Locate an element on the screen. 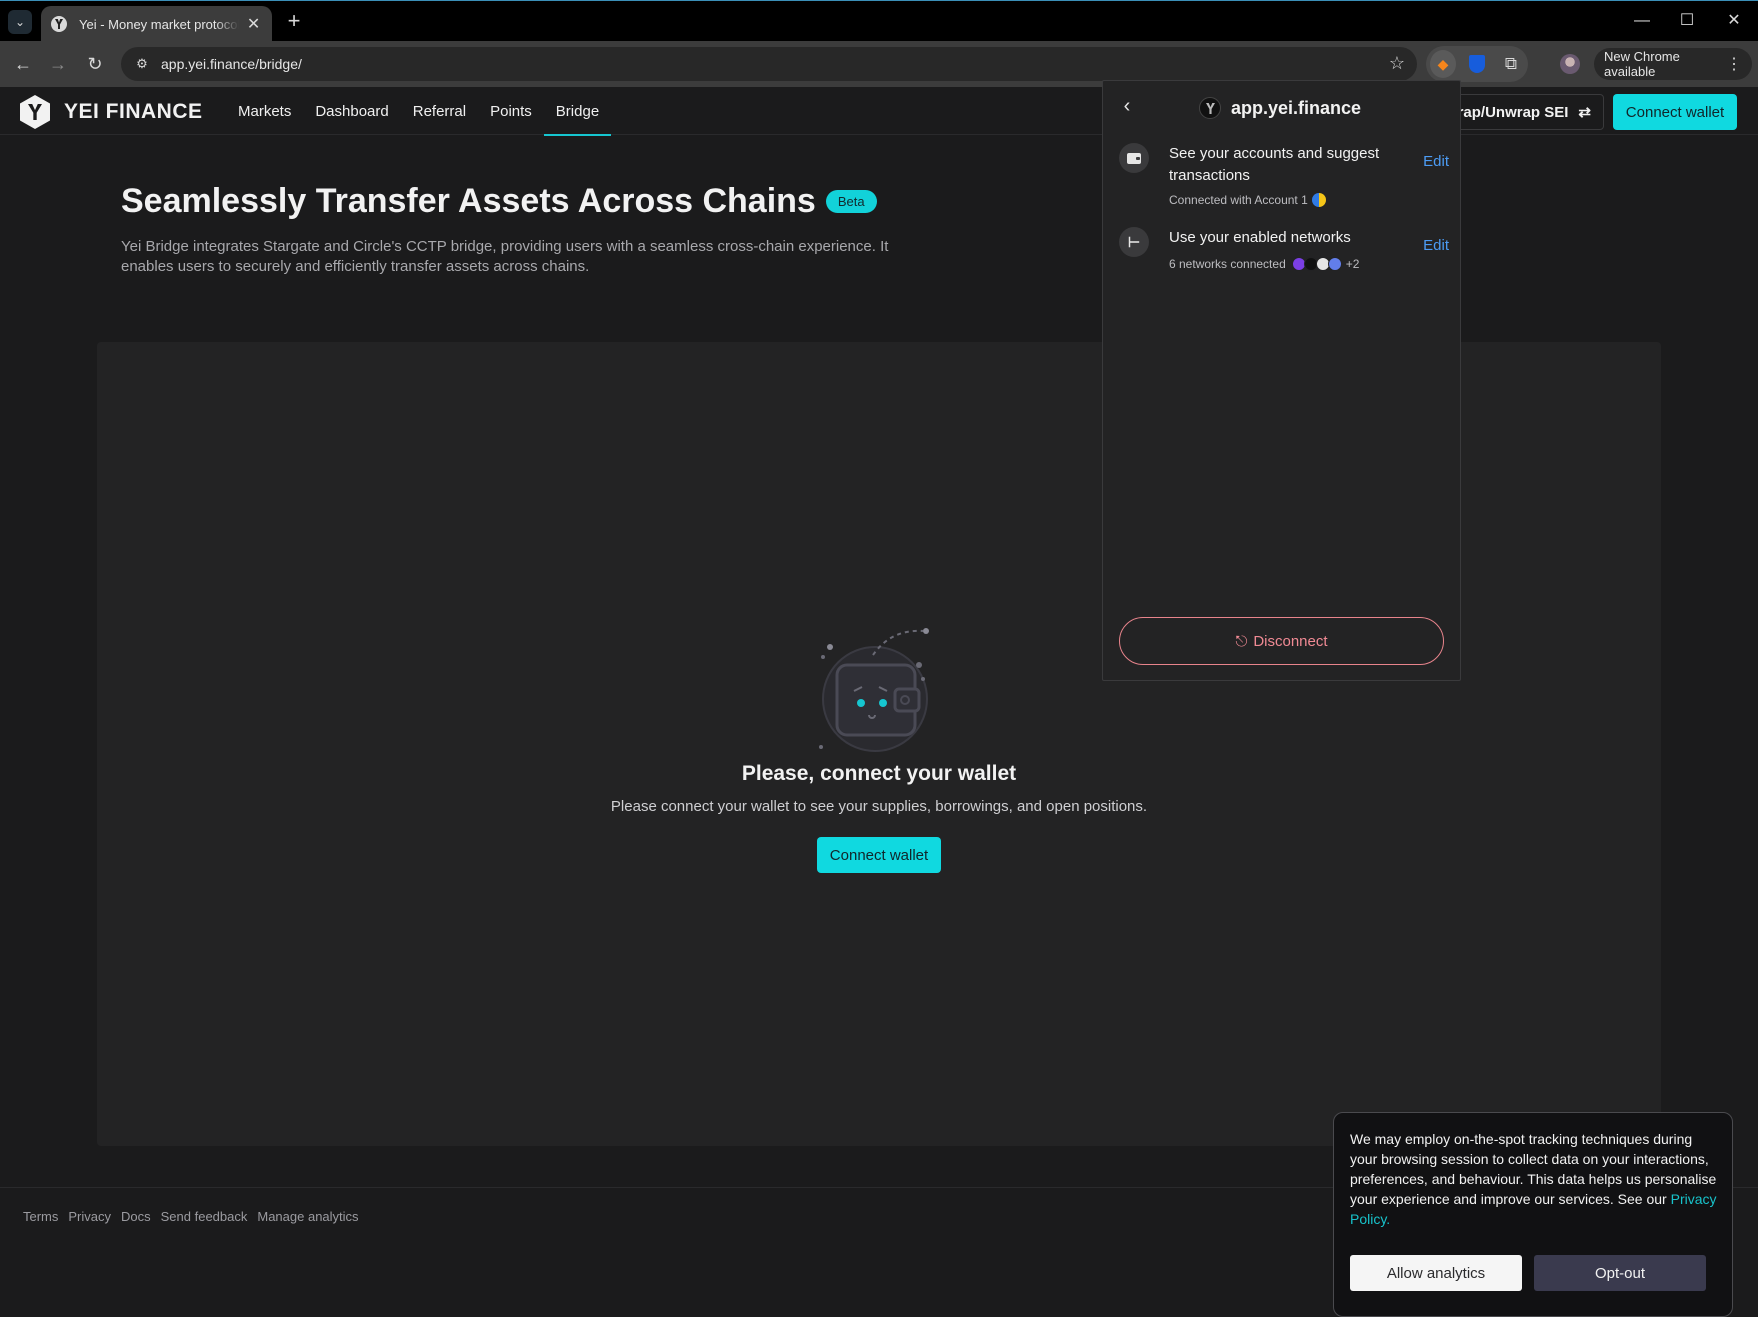 This screenshot has height=1317, width=1758. wrap-label: rap/Unwrap SEI is located at coordinates (1513, 112).